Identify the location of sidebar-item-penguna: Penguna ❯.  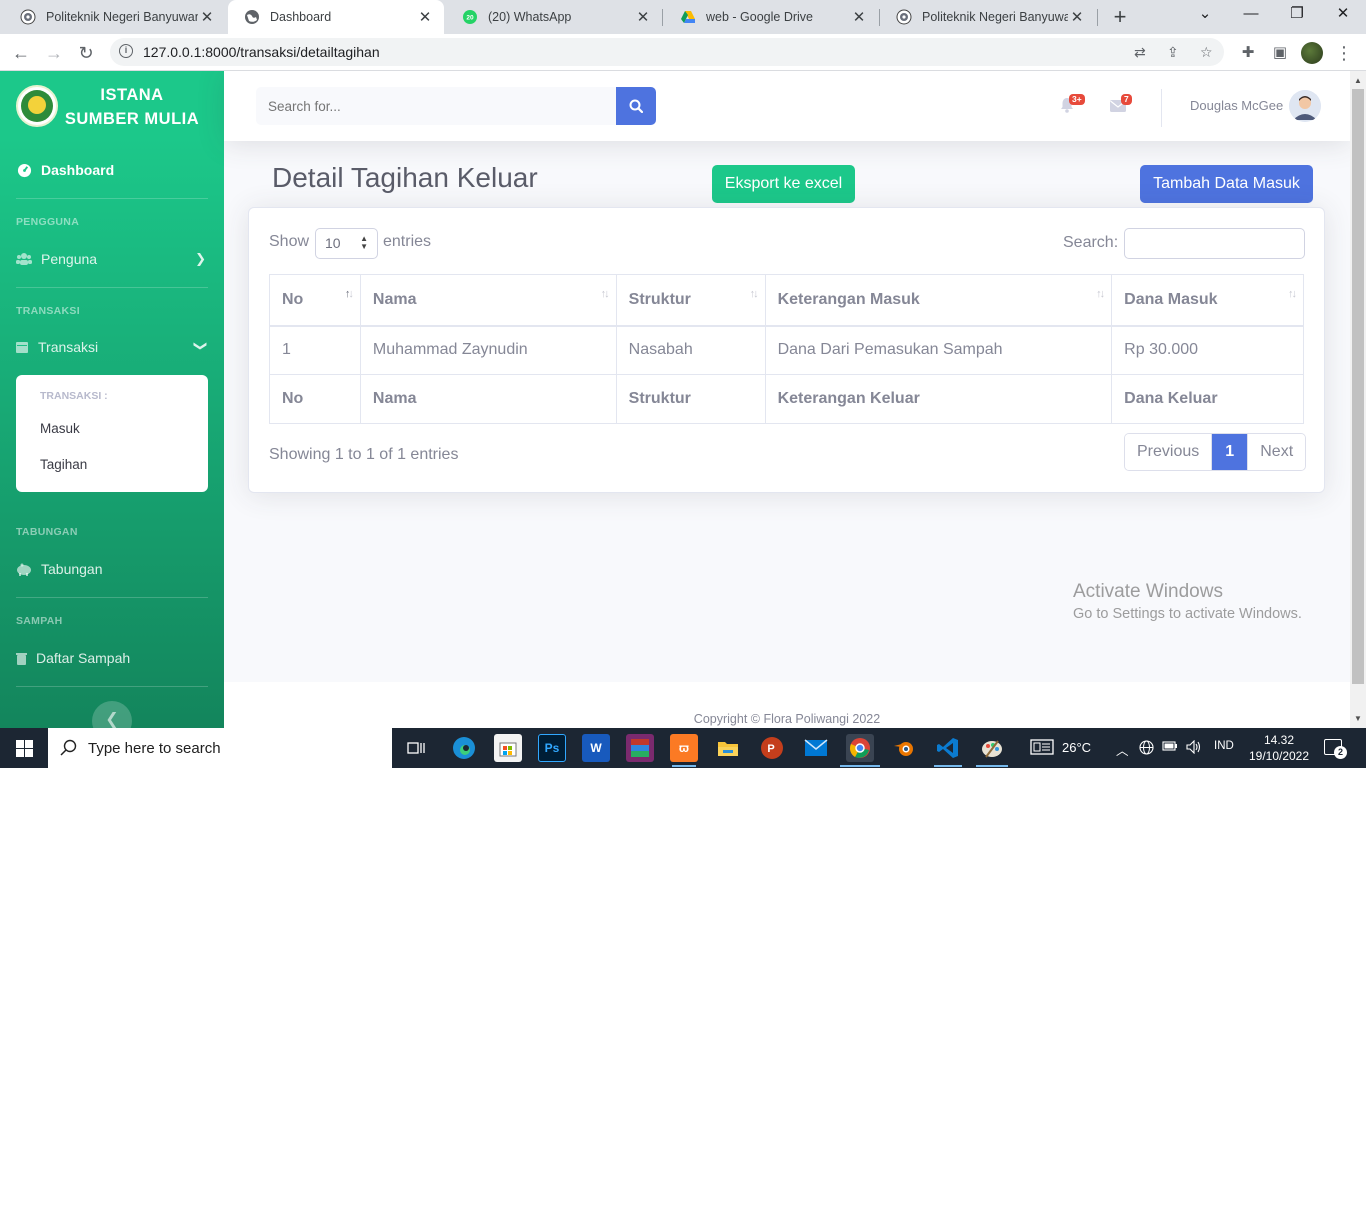
(112, 259).